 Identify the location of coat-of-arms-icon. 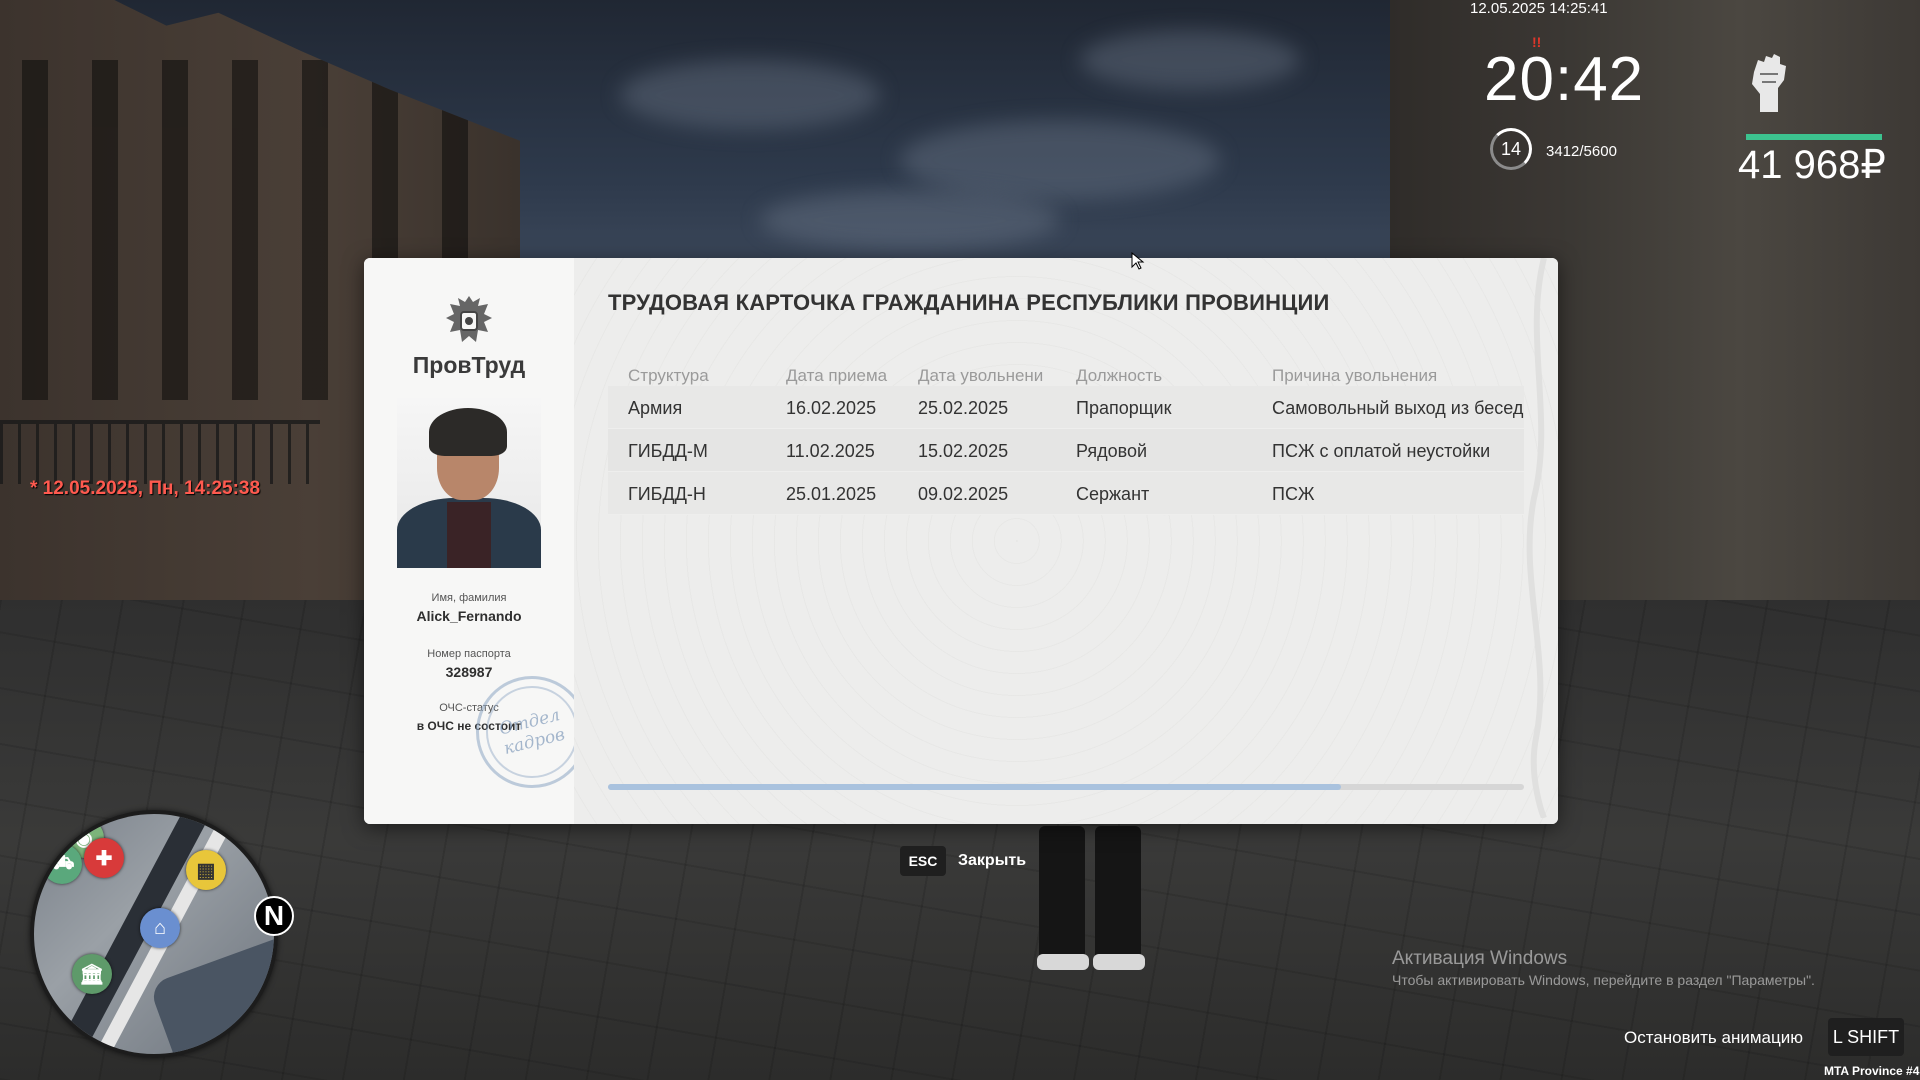
(469, 319).